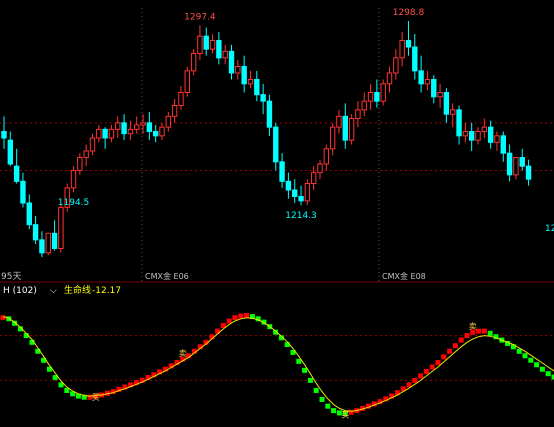 This screenshot has height=427, width=554. Describe the element at coordinates (549, 229) in the screenshot. I see `right-edge-low-label: 12` at that location.